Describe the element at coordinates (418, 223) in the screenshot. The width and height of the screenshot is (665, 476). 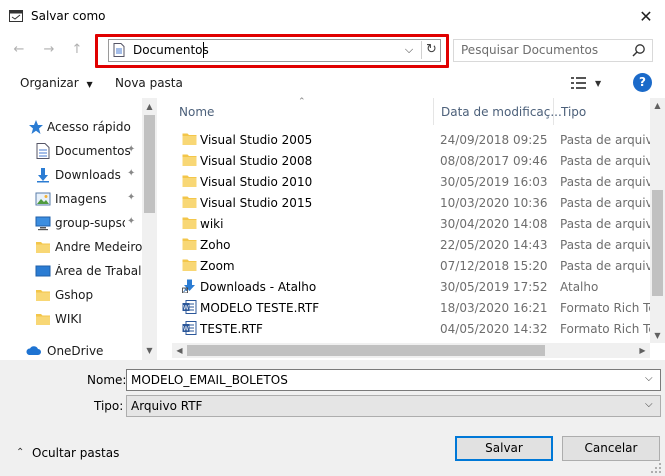
I see `list-item: wiki 30/04/2020 14:08 Pasta de arquivos` at that location.